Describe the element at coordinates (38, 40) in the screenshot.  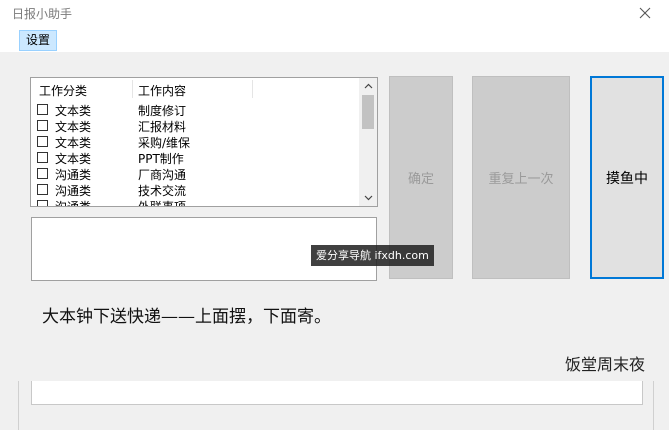
I see `menu-item-settings: 设置` at that location.